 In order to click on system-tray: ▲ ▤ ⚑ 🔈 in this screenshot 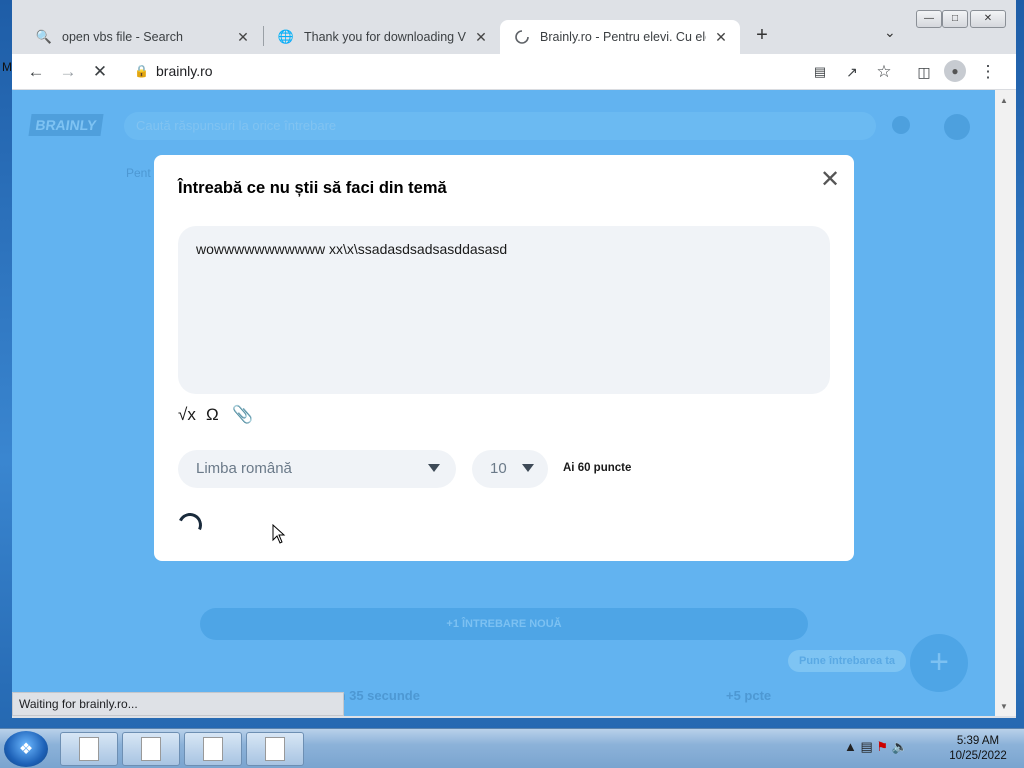, I will do `click(876, 747)`.